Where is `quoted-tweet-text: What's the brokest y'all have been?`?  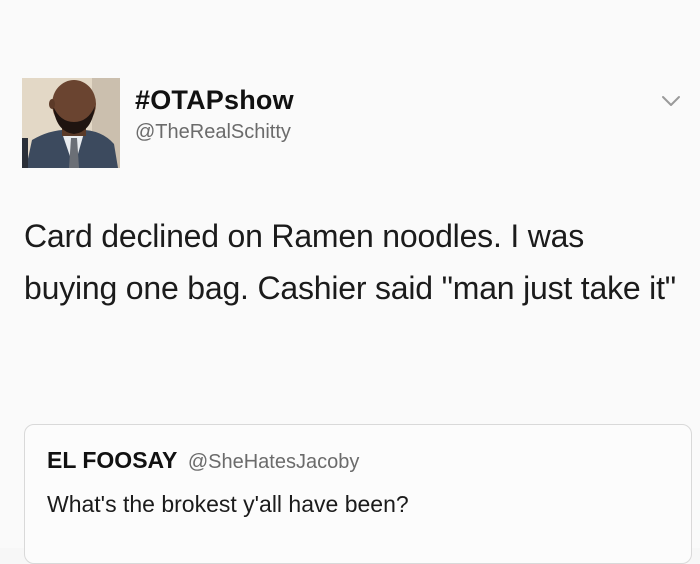 quoted-tweet-text: What's the brokest y'all have been? is located at coordinates (228, 504).